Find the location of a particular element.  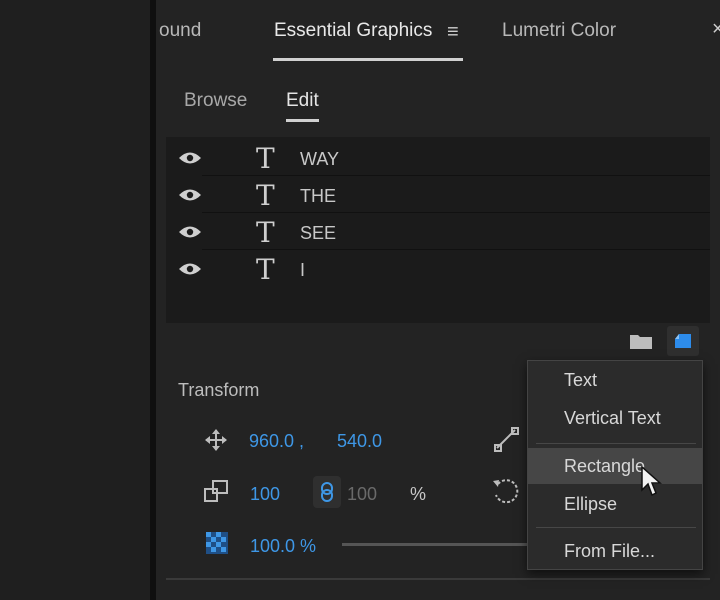

menu-item-text: Text is located at coordinates (615, 380).